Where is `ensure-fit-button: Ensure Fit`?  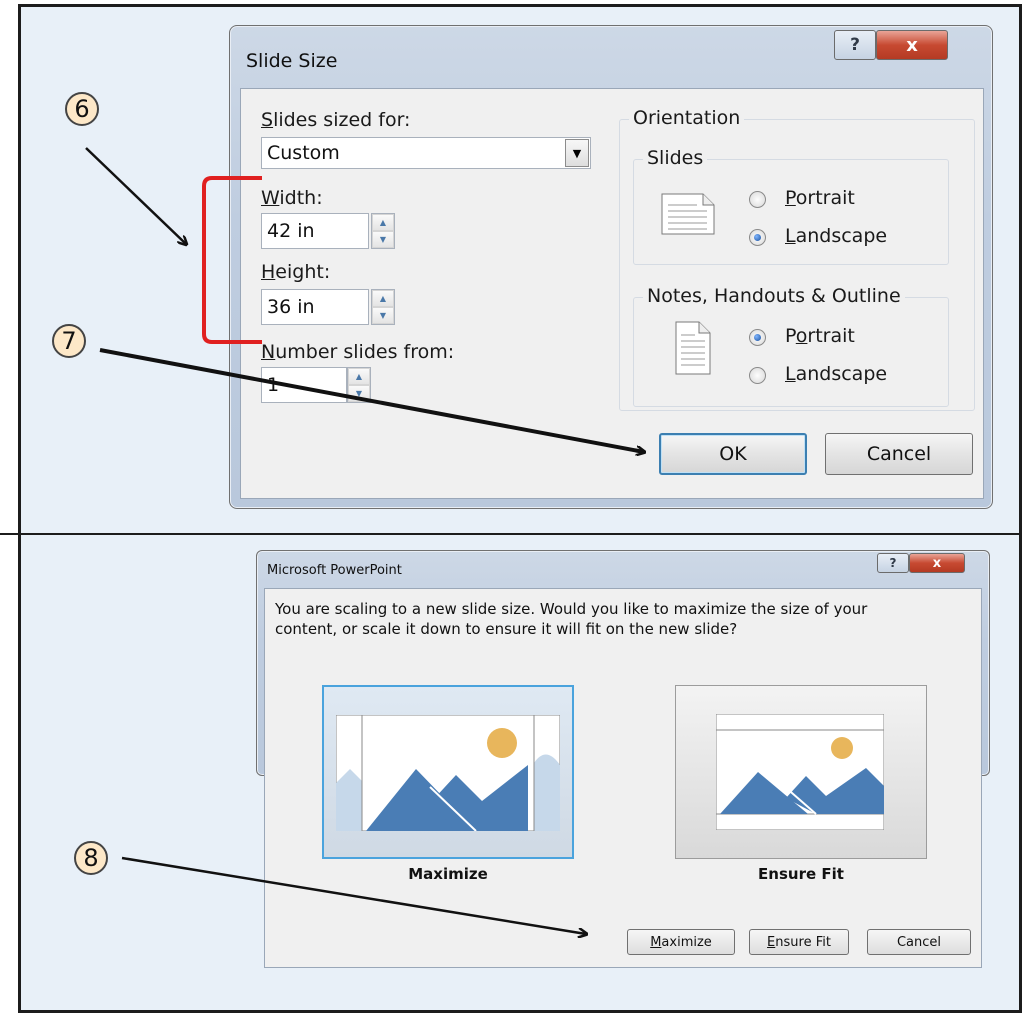
ensure-fit-button: Ensure Fit is located at coordinates (799, 942).